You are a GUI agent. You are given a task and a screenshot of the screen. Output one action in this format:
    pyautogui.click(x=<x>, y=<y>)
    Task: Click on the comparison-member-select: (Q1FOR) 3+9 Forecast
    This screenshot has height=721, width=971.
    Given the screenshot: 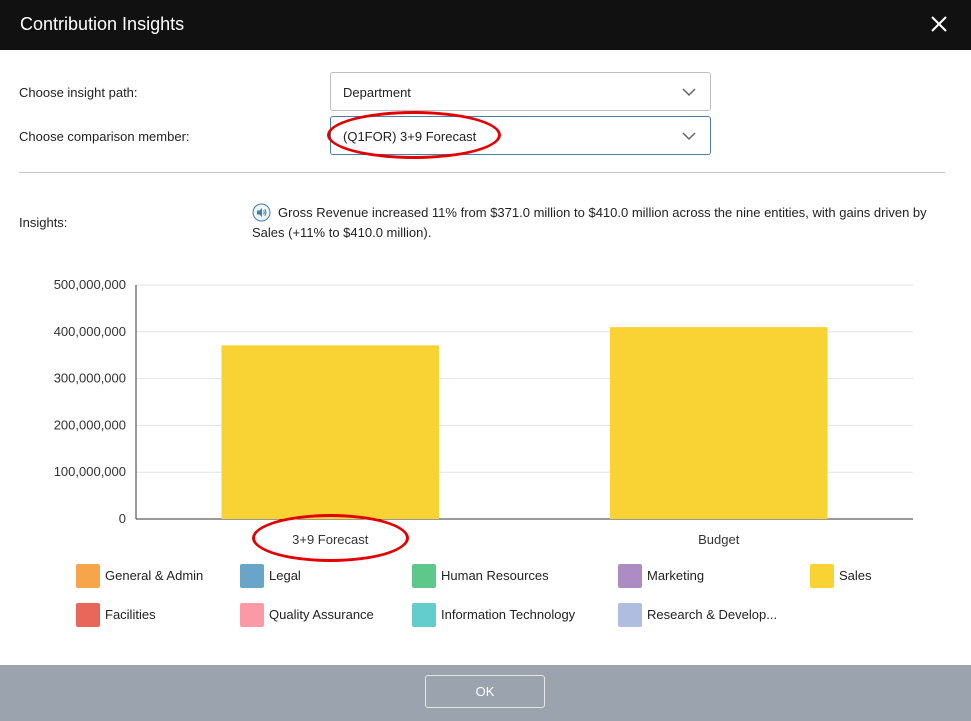 What is the action you would take?
    pyautogui.click(x=520, y=135)
    